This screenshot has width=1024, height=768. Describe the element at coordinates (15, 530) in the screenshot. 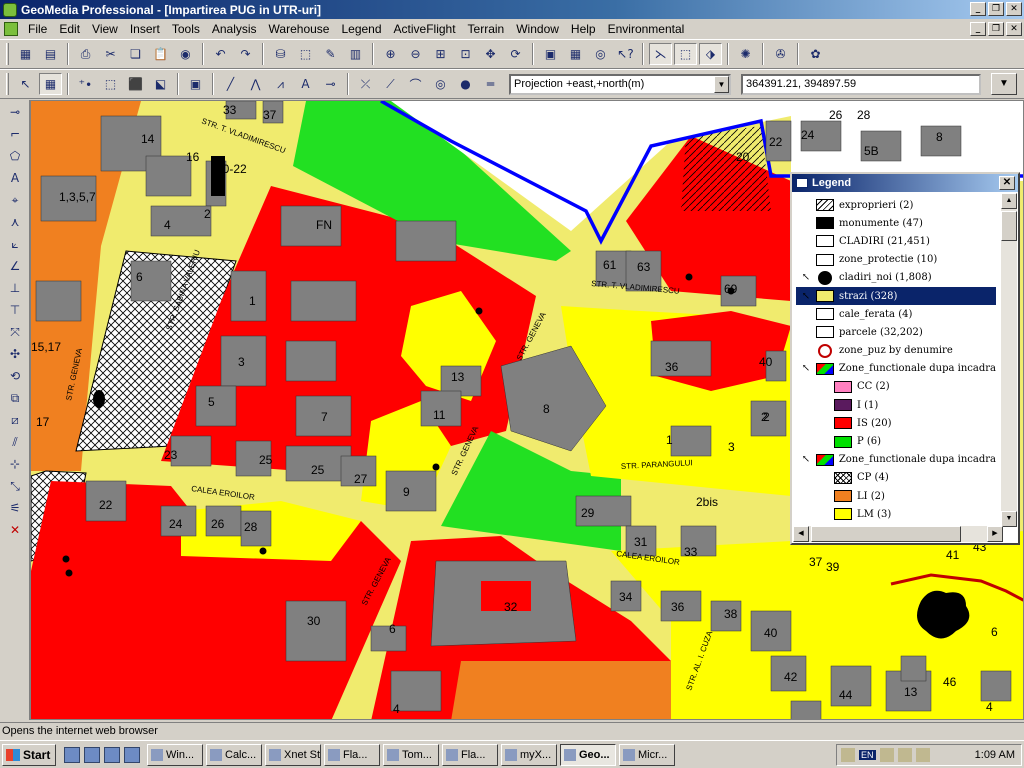

I see `delete-button: ✕` at that location.